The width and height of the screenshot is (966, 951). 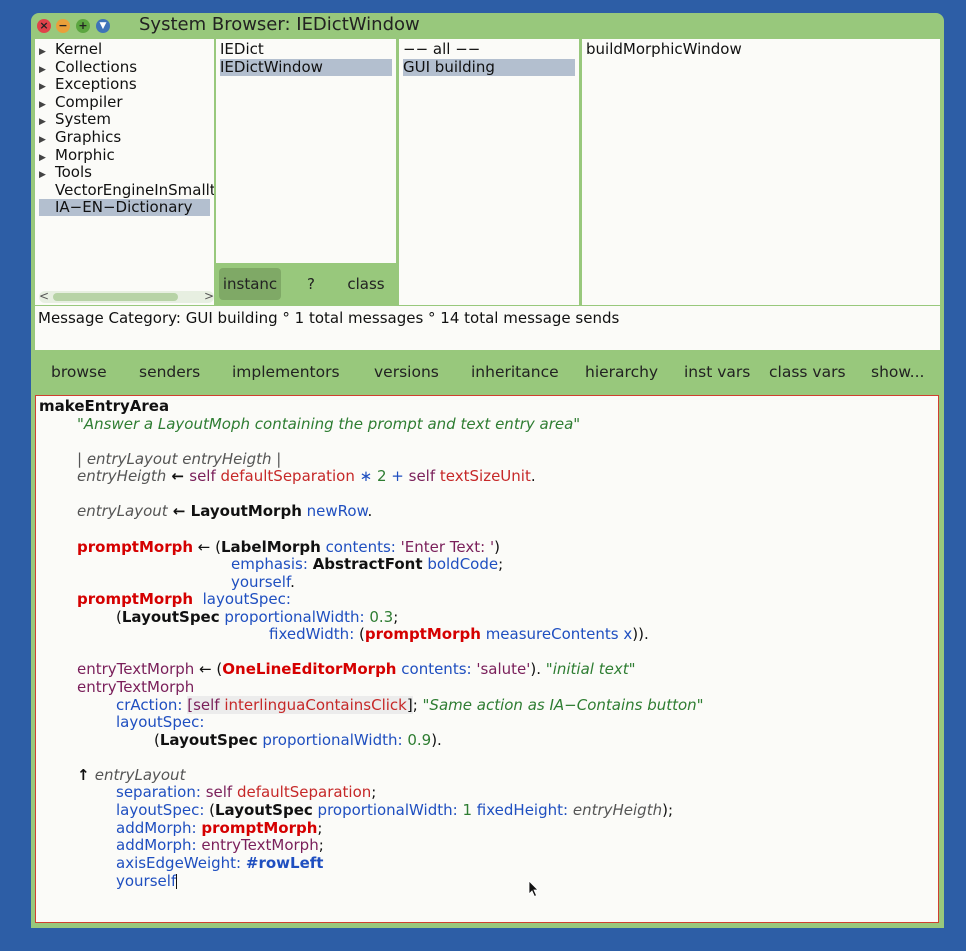 What do you see at coordinates (533, 889) in the screenshot?
I see `mouse-pointer-icon` at bounding box center [533, 889].